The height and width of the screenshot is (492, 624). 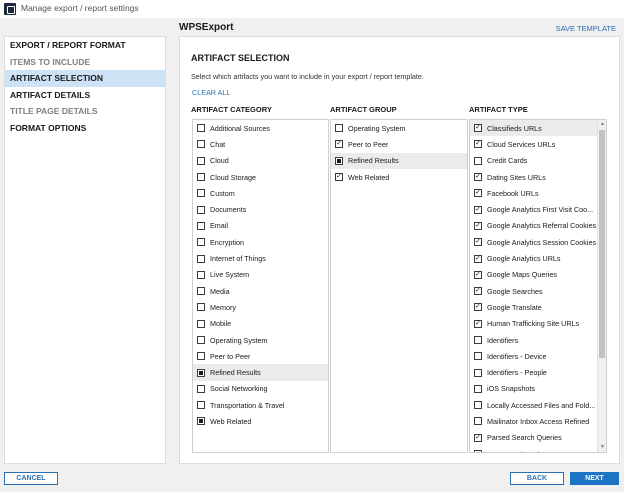 What do you see at coordinates (260, 372) in the screenshot?
I see `category-row: Refined Results` at bounding box center [260, 372].